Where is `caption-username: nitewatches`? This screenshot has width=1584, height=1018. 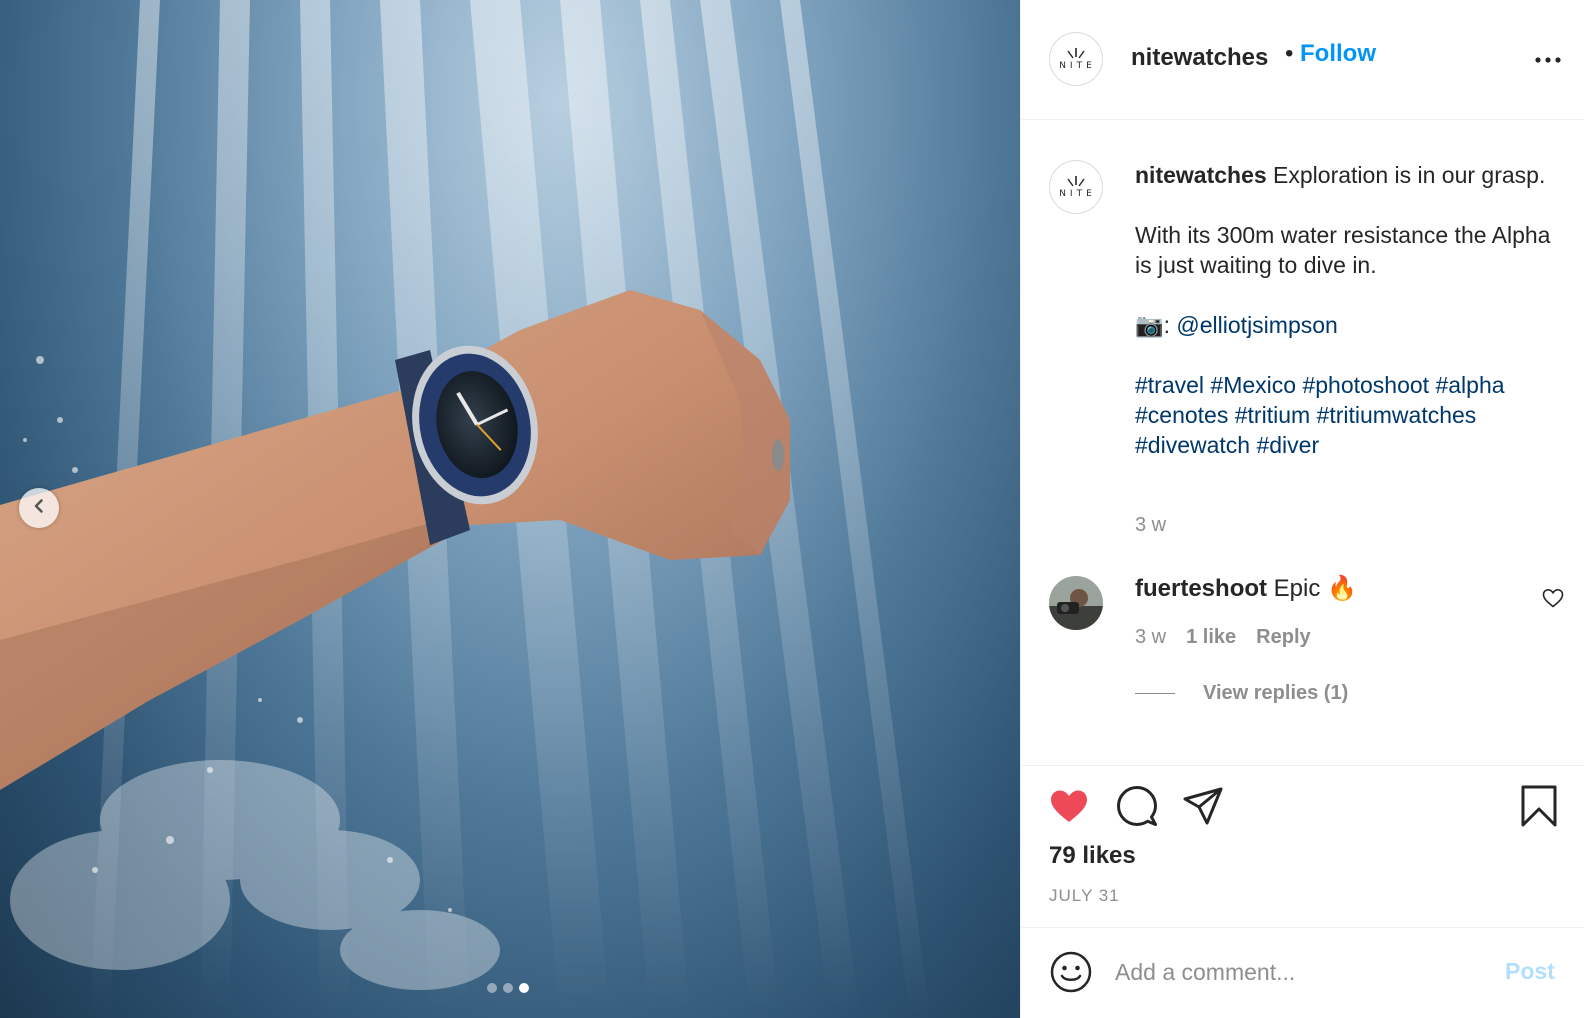 caption-username: nitewatches is located at coordinates (1201, 175).